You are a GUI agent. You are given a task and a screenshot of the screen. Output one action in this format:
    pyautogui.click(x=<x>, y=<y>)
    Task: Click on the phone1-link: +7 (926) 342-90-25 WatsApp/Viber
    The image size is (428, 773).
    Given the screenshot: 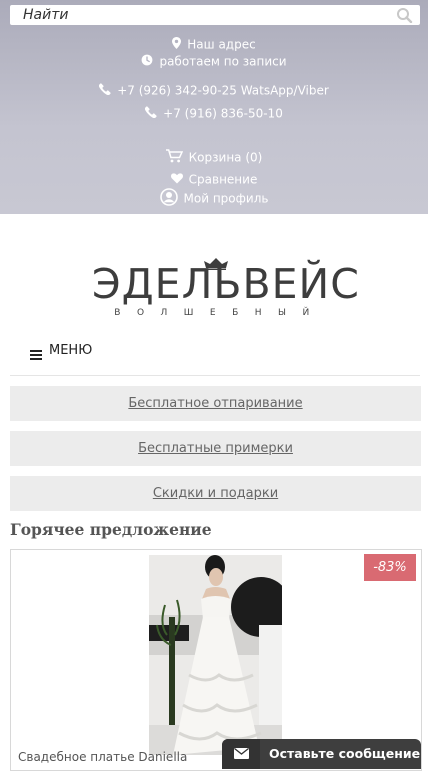 What is the action you would take?
    pyautogui.click(x=214, y=90)
    